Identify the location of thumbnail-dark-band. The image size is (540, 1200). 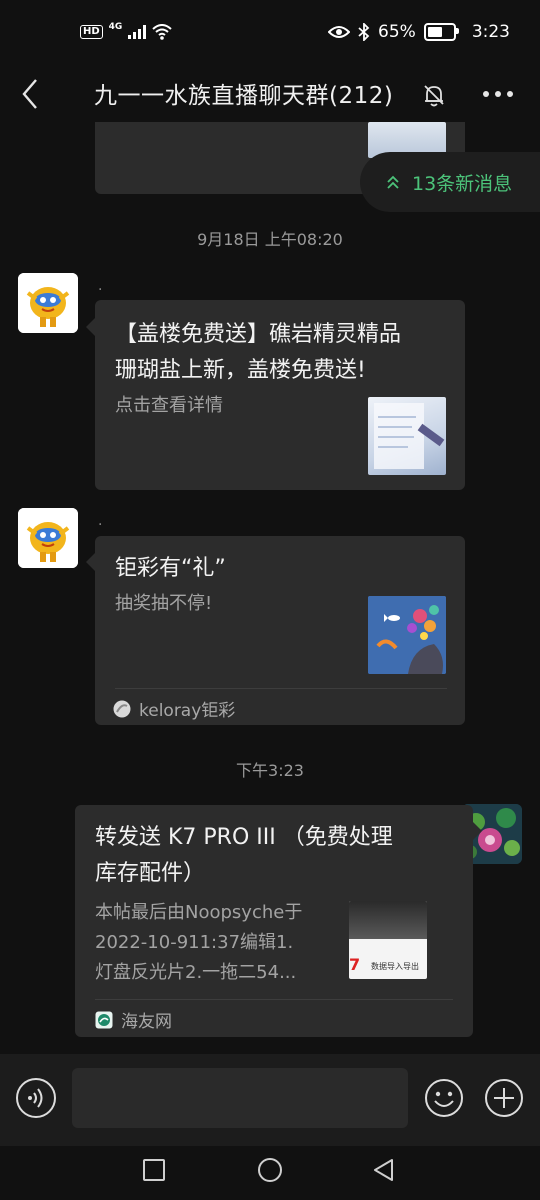
(388, 920).